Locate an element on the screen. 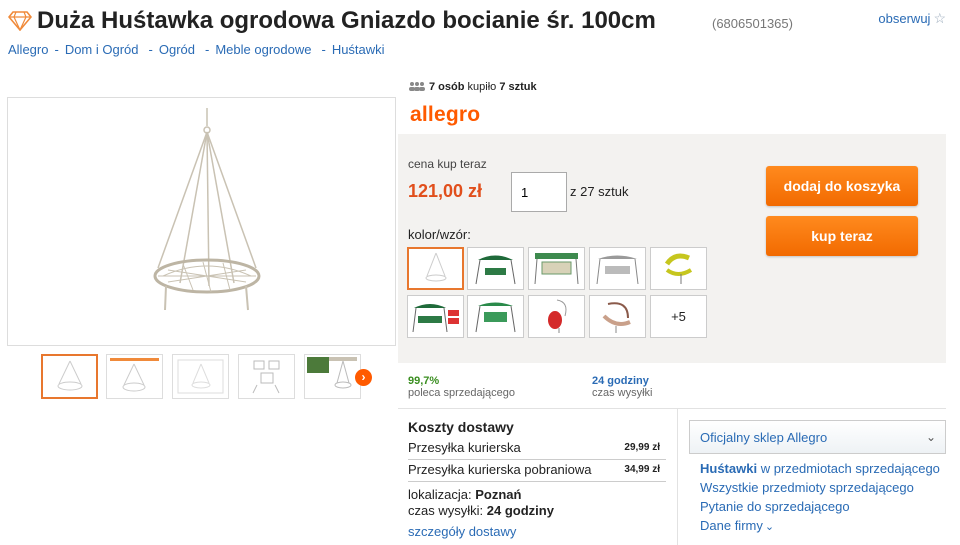 This screenshot has height=545, width=960. buy-now-button: kup teraz is located at coordinates (842, 236).